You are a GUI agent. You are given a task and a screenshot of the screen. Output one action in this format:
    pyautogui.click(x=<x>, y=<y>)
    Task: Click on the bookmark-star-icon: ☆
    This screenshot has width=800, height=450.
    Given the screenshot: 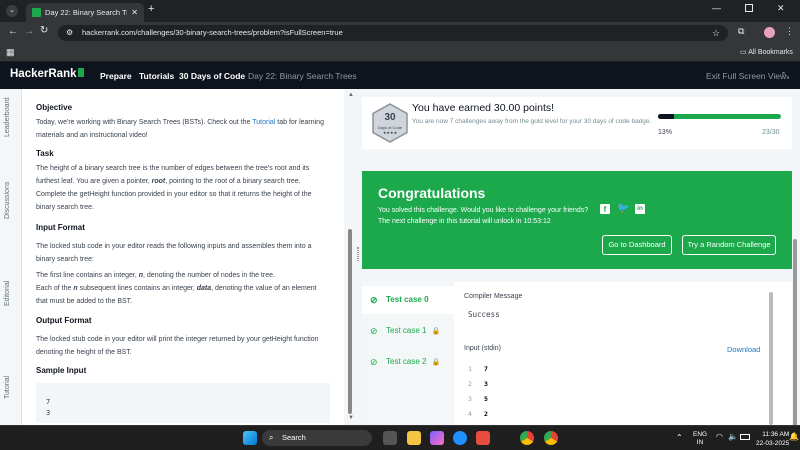 What is the action you would take?
    pyautogui.click(x=716, y=33)
    